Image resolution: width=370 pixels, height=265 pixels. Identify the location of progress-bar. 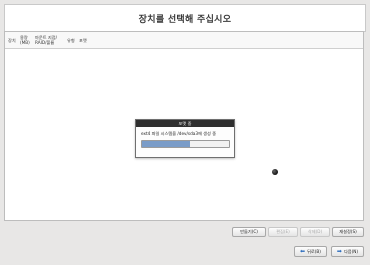
(185, 144).